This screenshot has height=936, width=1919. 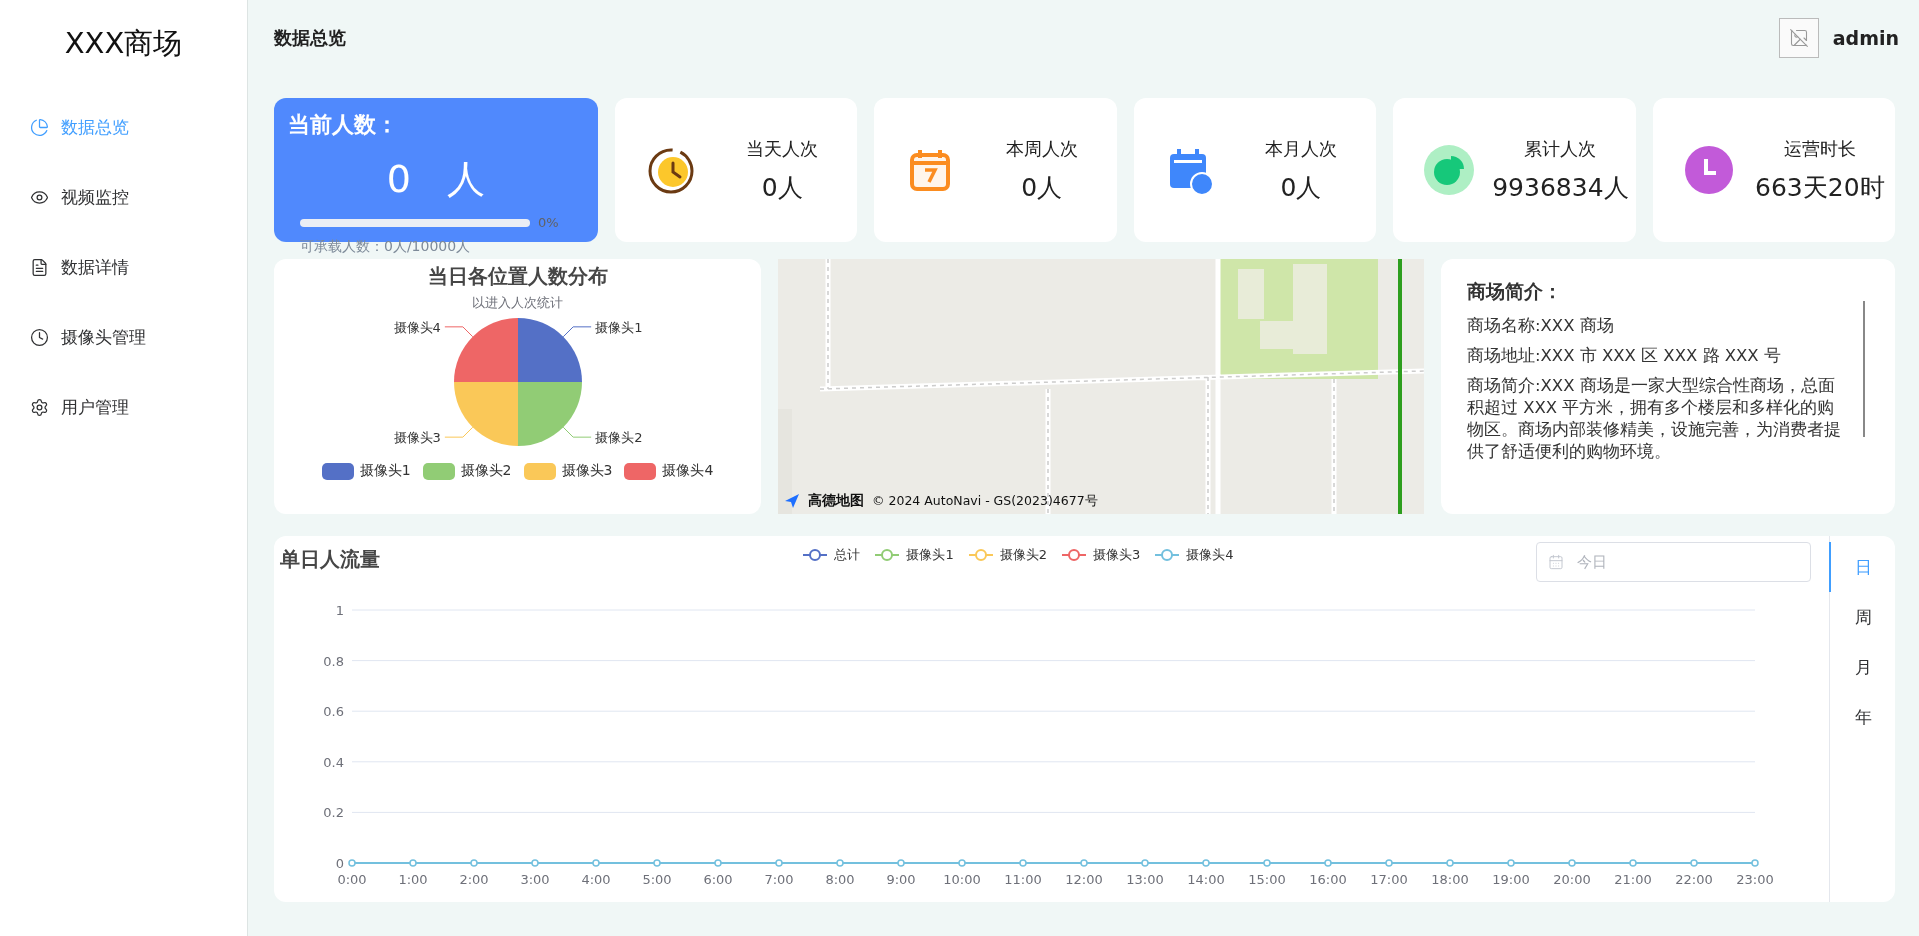 What do you see at coordinates (1862, 717) in the screenshot?
I see `period-tab: 年` at bounding box center [1862, 717].